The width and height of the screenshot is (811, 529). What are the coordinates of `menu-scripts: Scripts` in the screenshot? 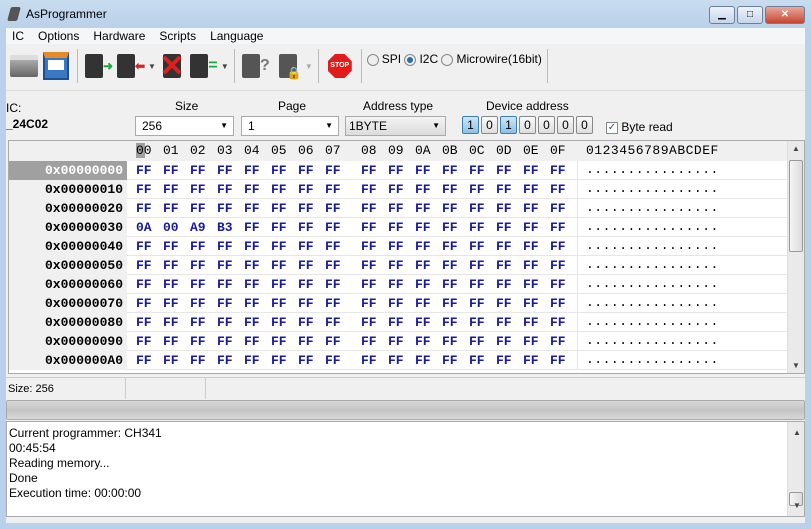 It's located at (177, 36).